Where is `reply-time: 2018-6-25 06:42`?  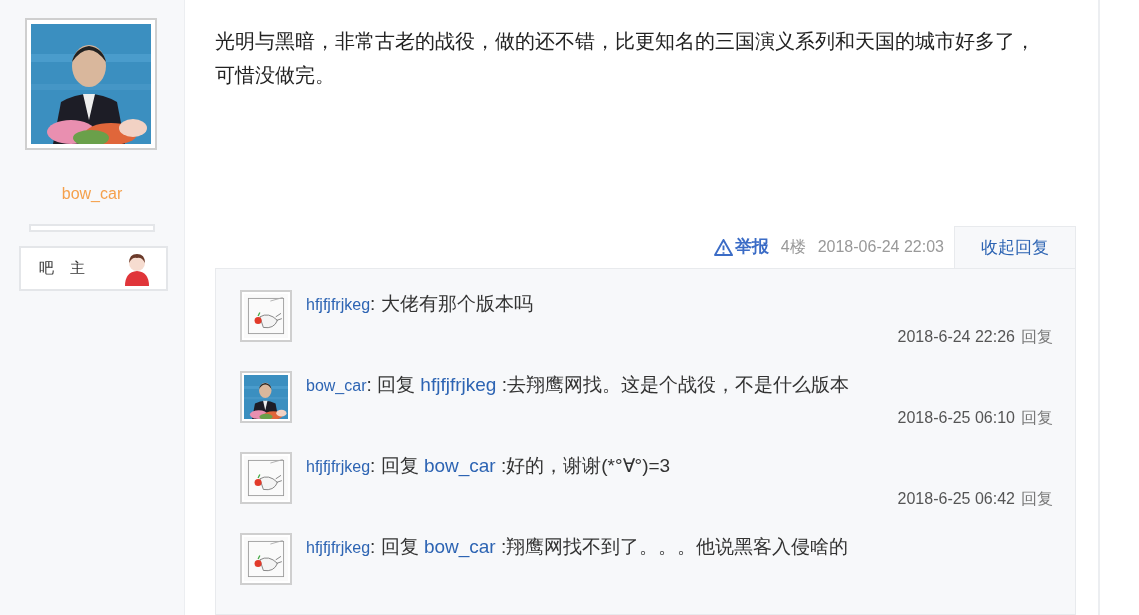 reply-time: 2018-6-25 06:42 is located at coordinates (956, 499).